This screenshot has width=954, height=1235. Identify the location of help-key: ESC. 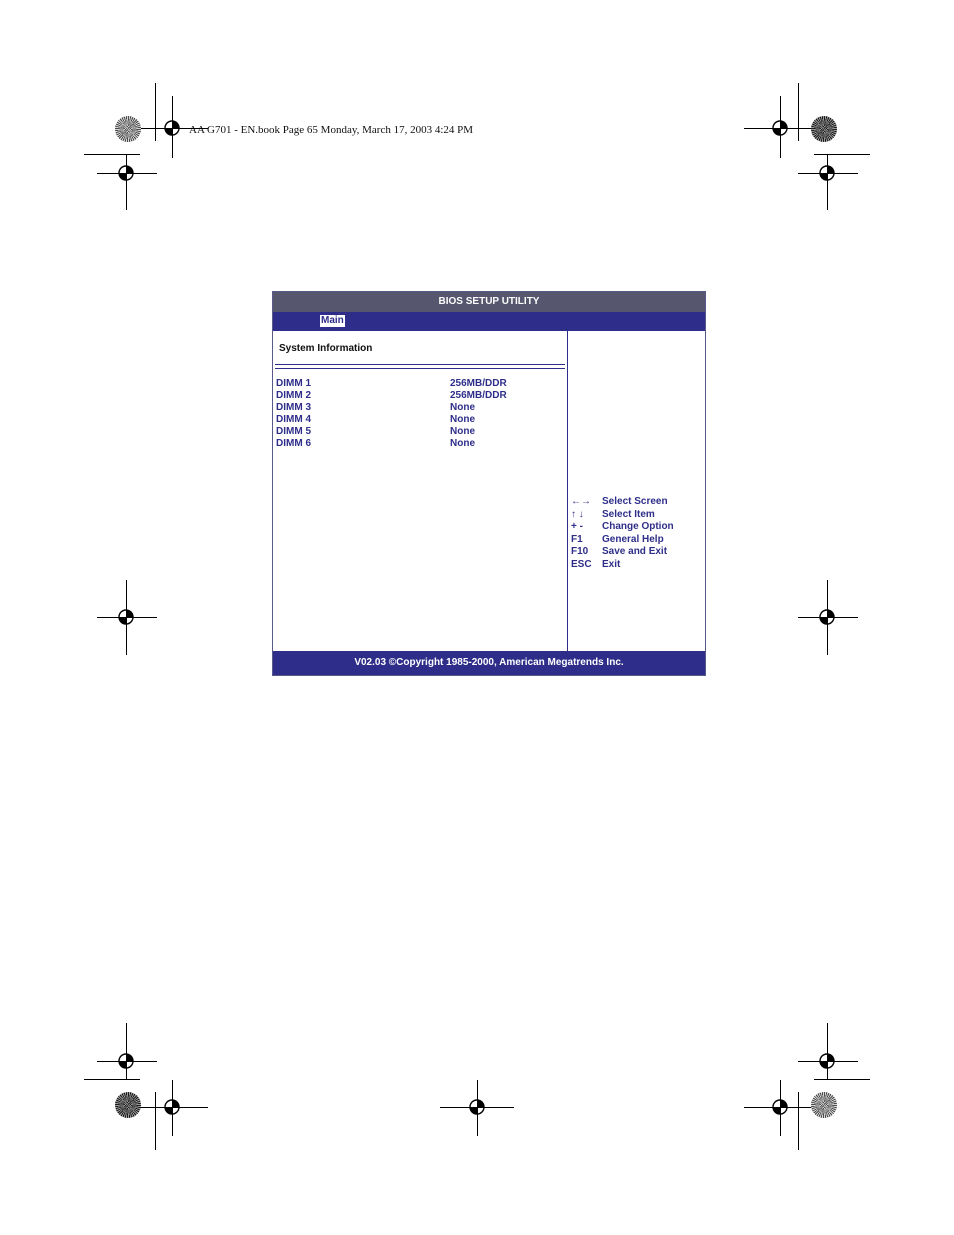
(581, 564).